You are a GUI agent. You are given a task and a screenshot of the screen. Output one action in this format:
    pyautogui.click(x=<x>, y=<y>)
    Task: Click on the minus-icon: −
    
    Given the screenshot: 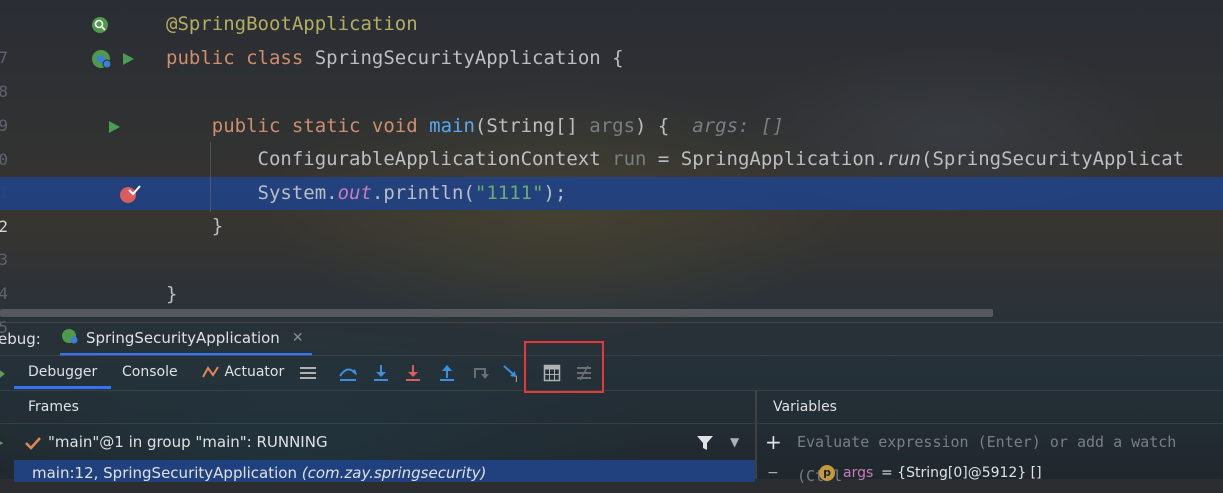 What is the action you would take?
    pyautogui.click(x=773, y=473)
    